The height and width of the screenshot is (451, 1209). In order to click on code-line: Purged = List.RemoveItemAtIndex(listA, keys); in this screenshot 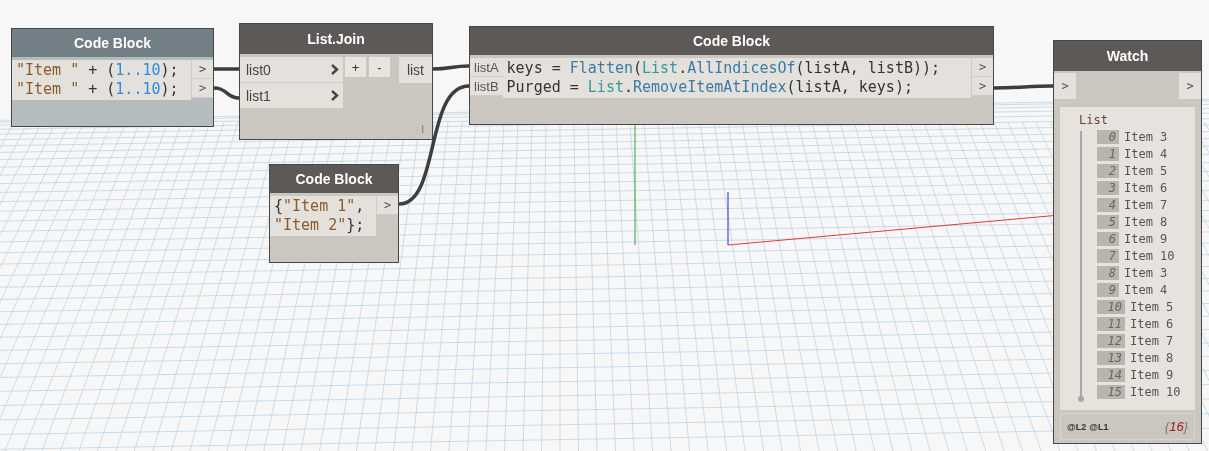, I will do `click(710, 87)`.